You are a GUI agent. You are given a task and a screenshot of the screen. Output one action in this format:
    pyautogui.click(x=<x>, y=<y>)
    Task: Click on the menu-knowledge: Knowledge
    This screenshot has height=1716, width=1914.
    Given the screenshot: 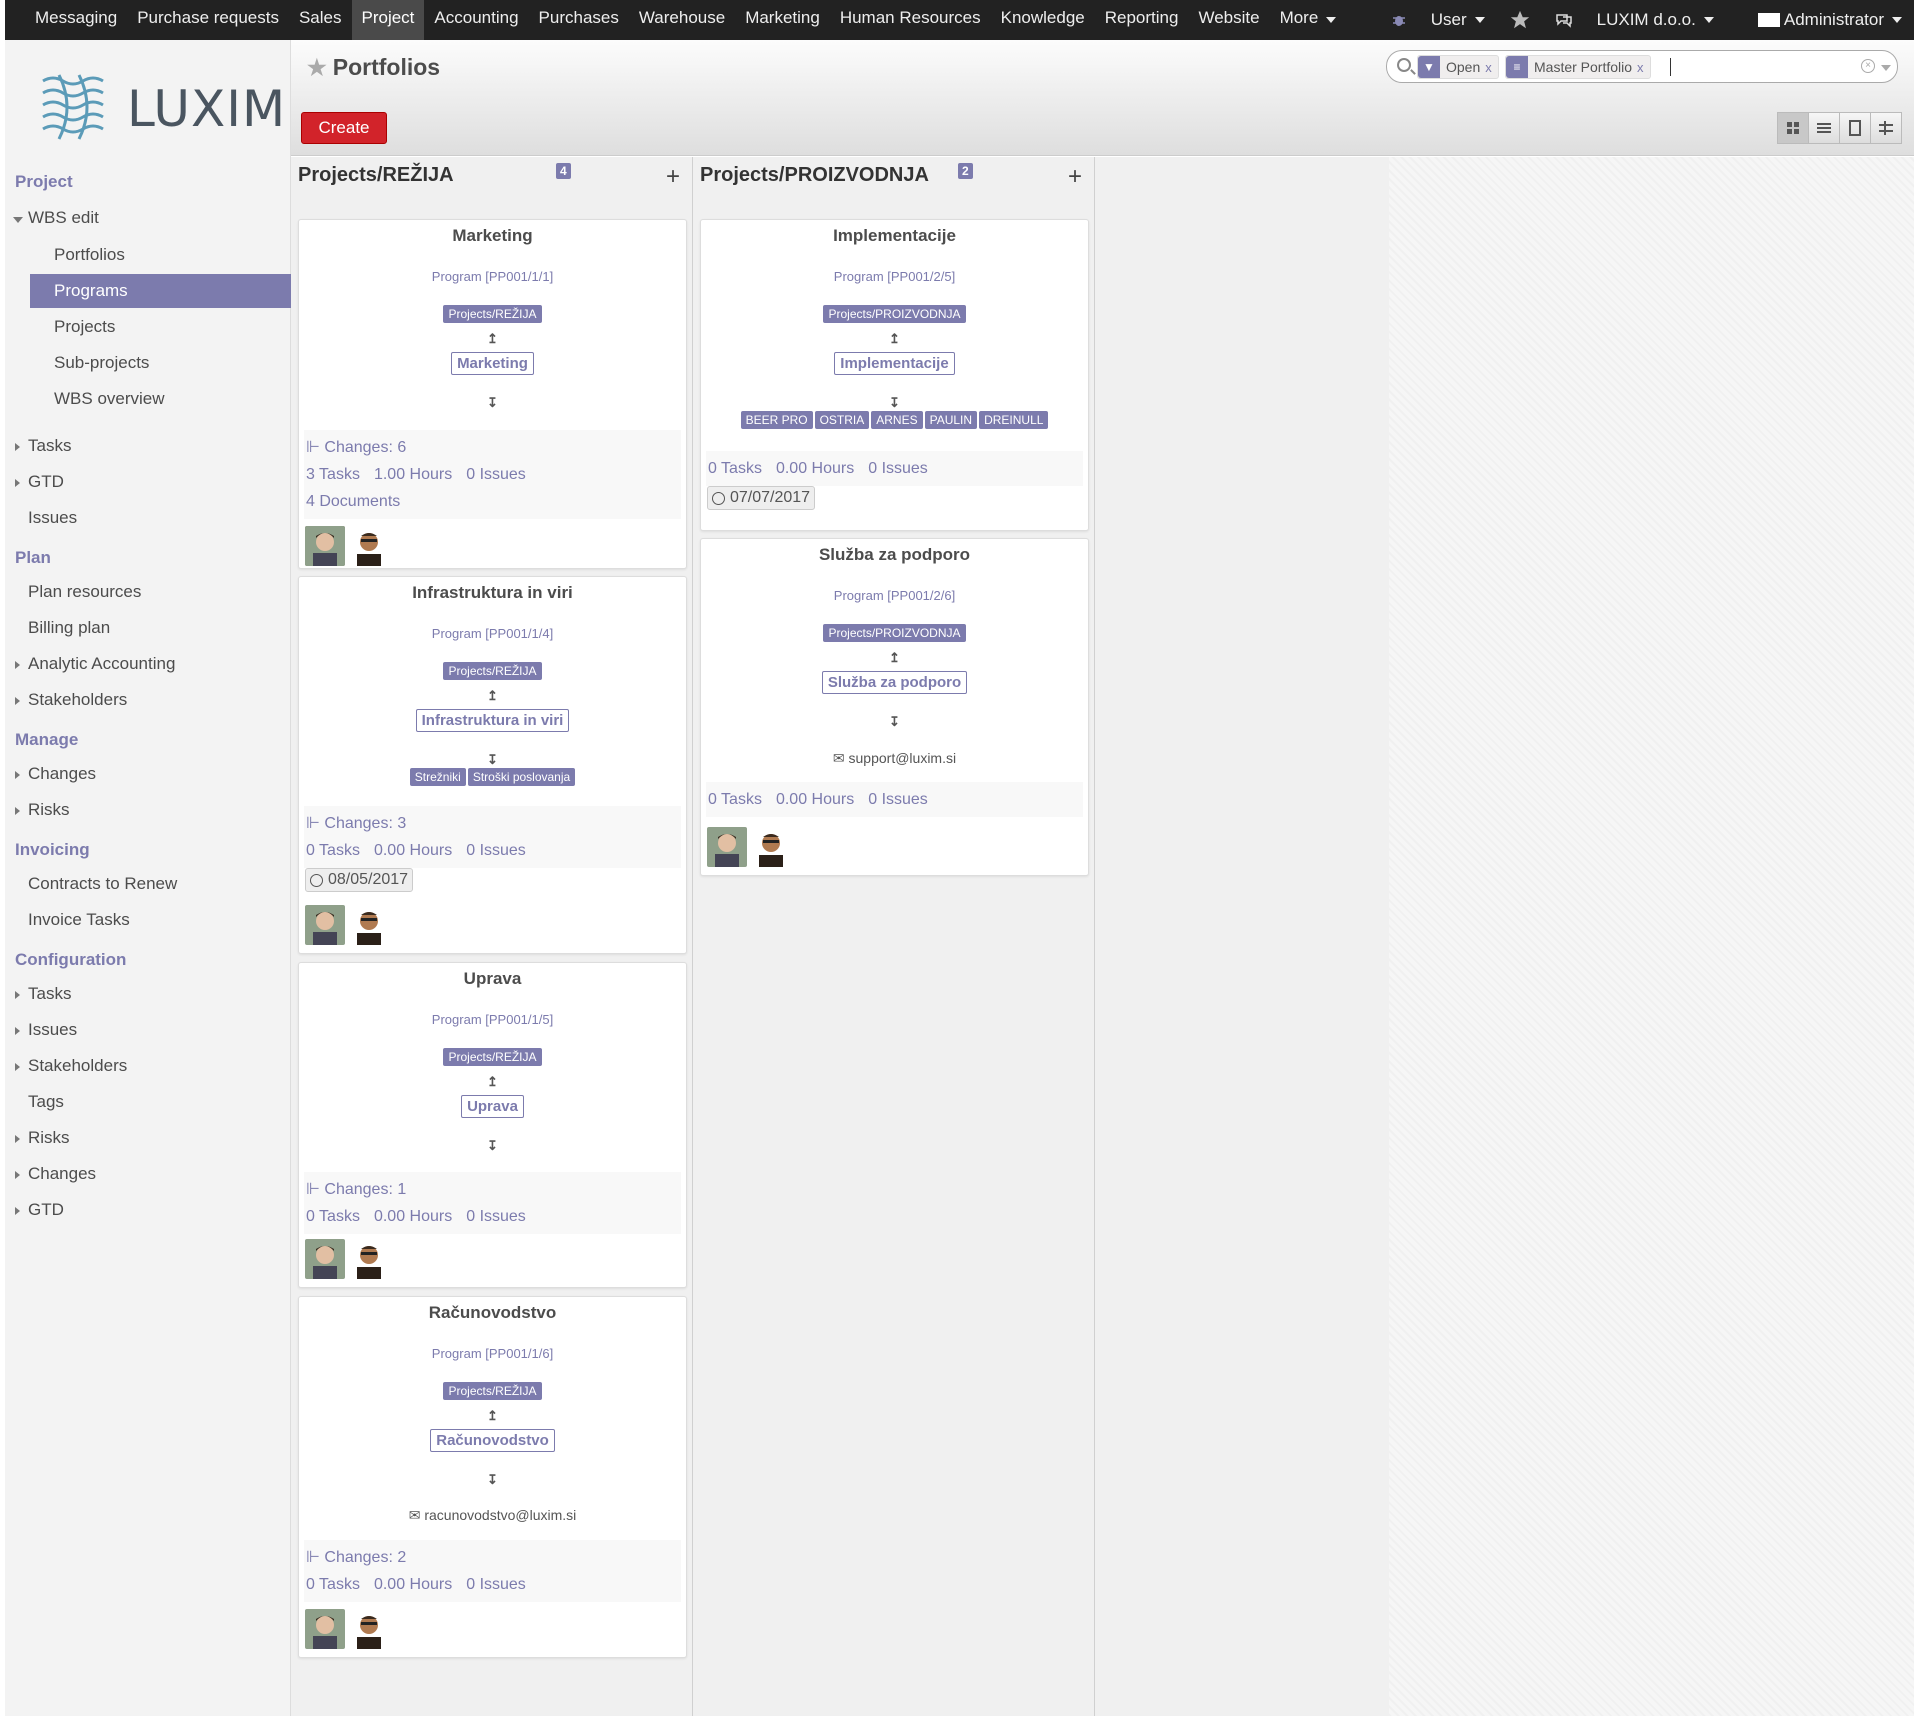 What is the action you would take?
    pyautogui.click(x=1043, y=20)
    